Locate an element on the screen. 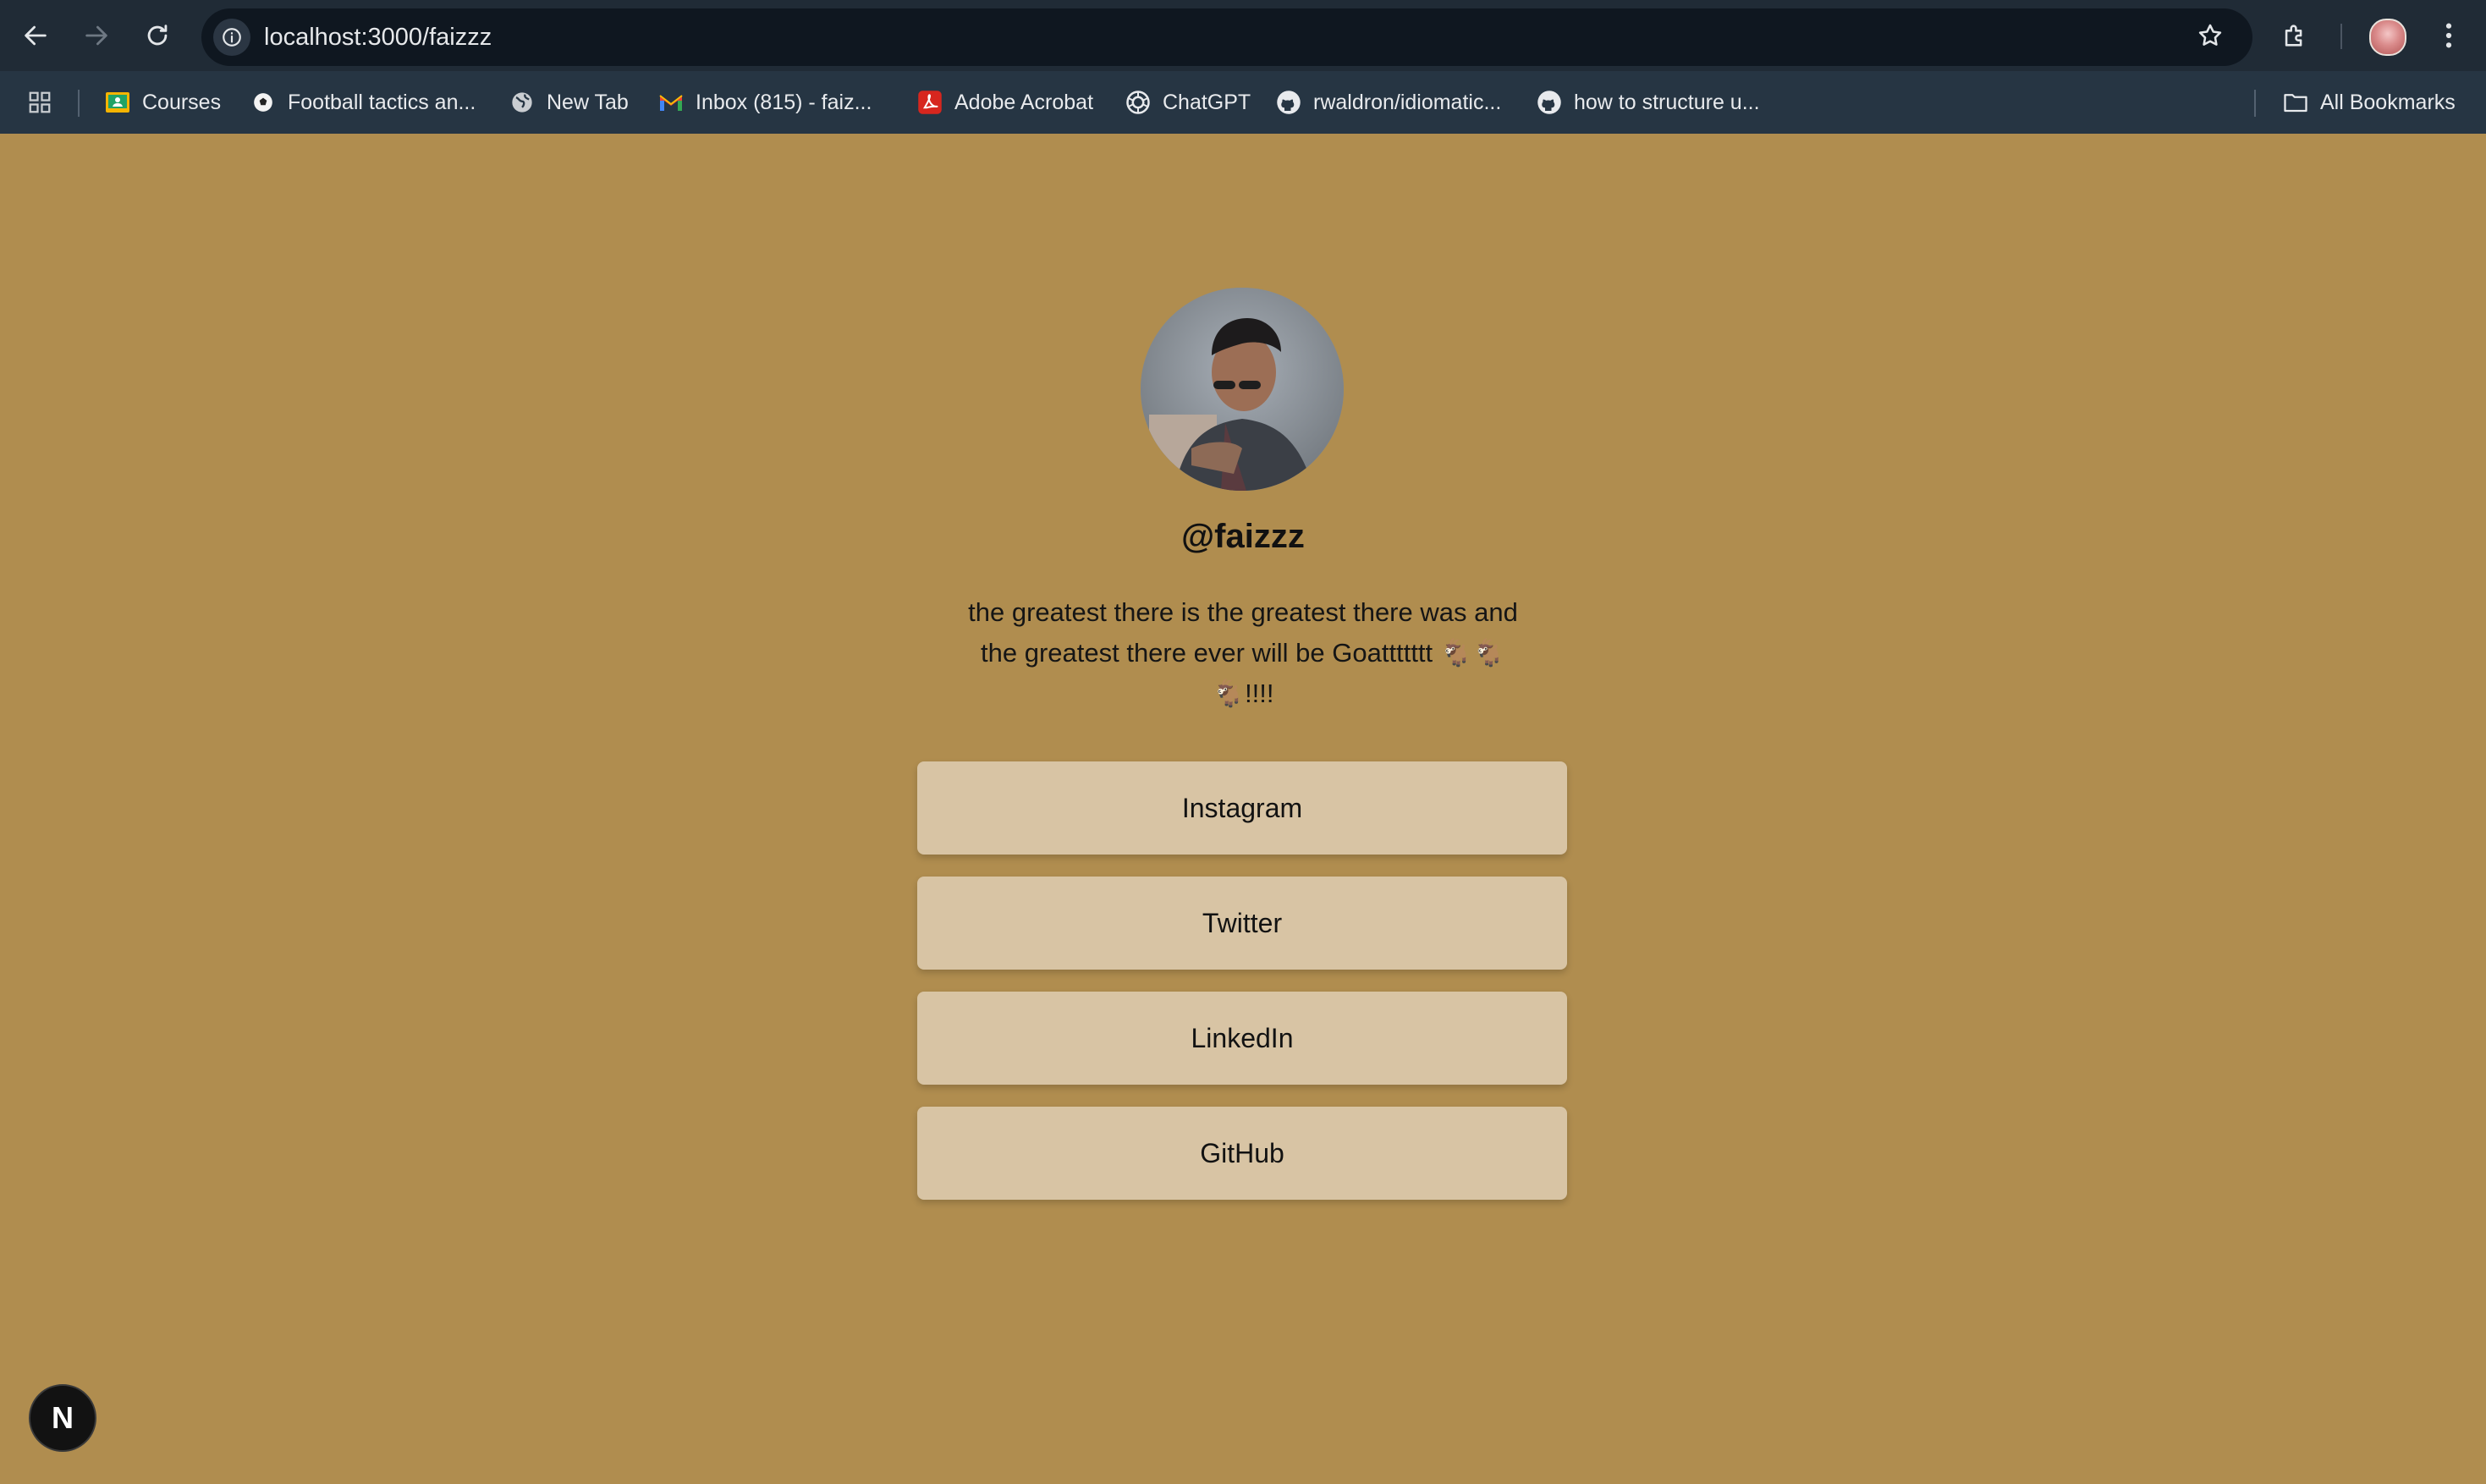 This screenshot has width=2486, height=1484. arrow-right-icon is located at coordinates (96, 35).